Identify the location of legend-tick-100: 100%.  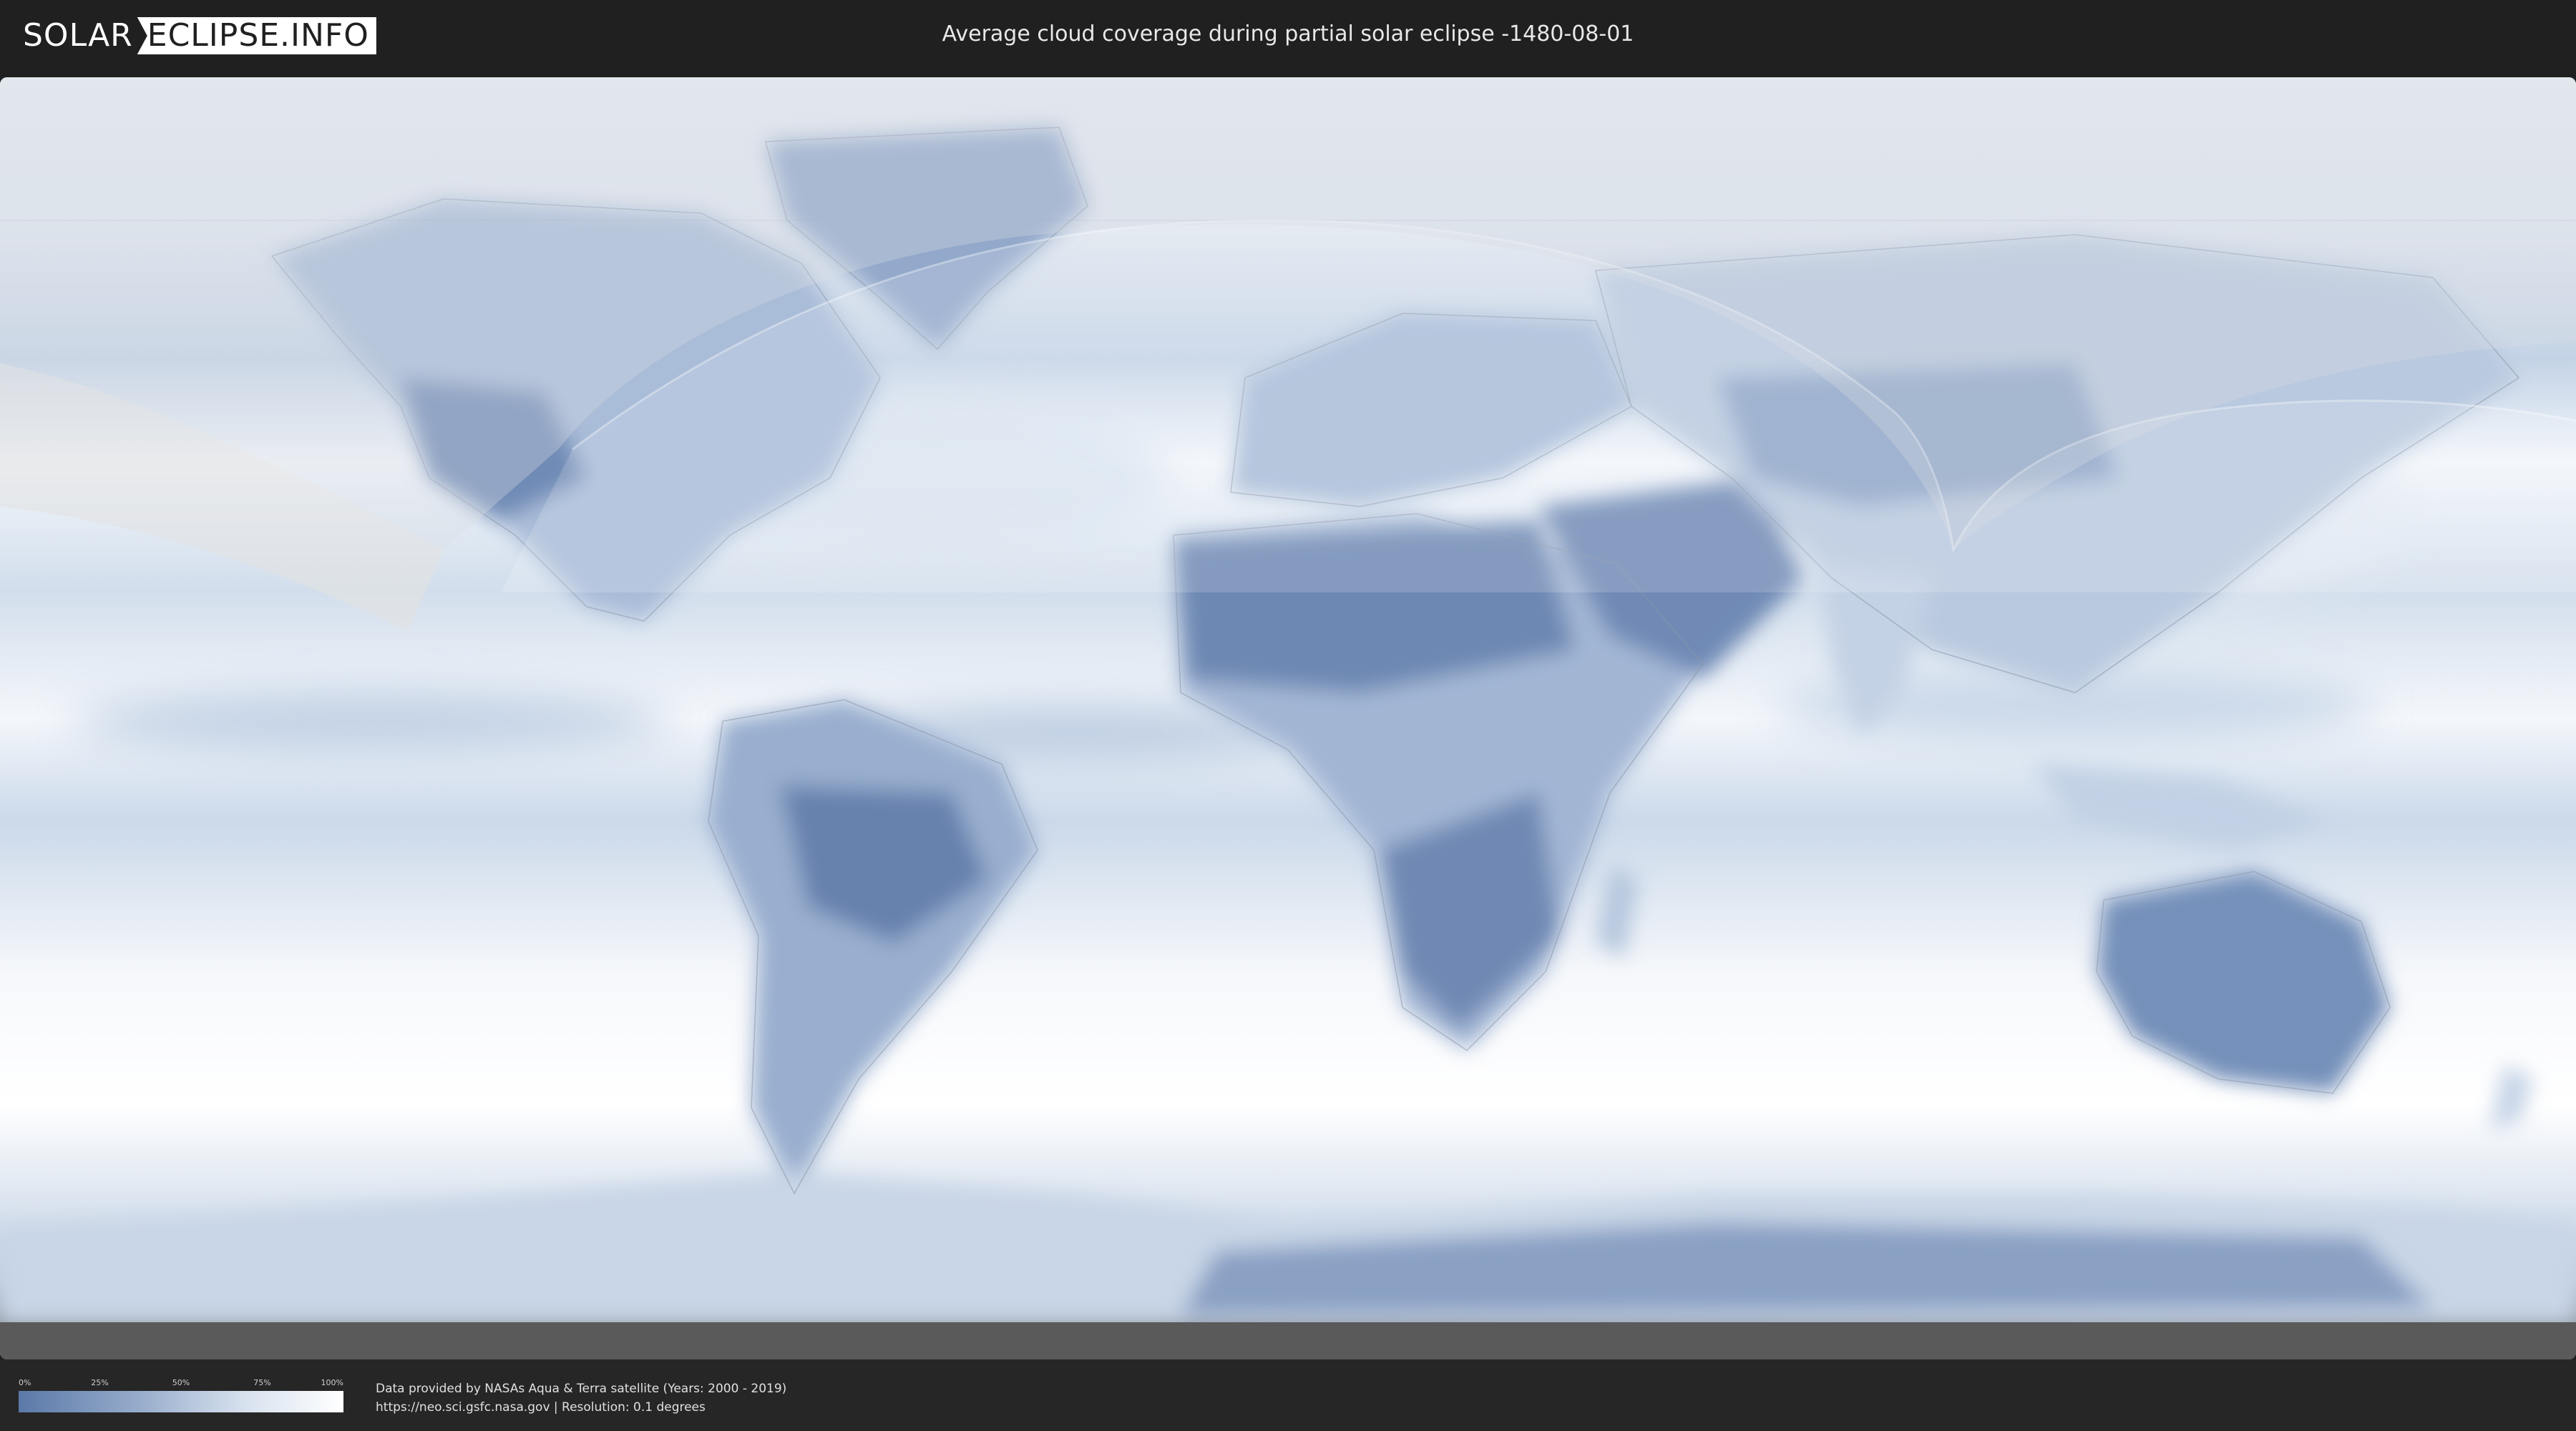
(332, 1383).